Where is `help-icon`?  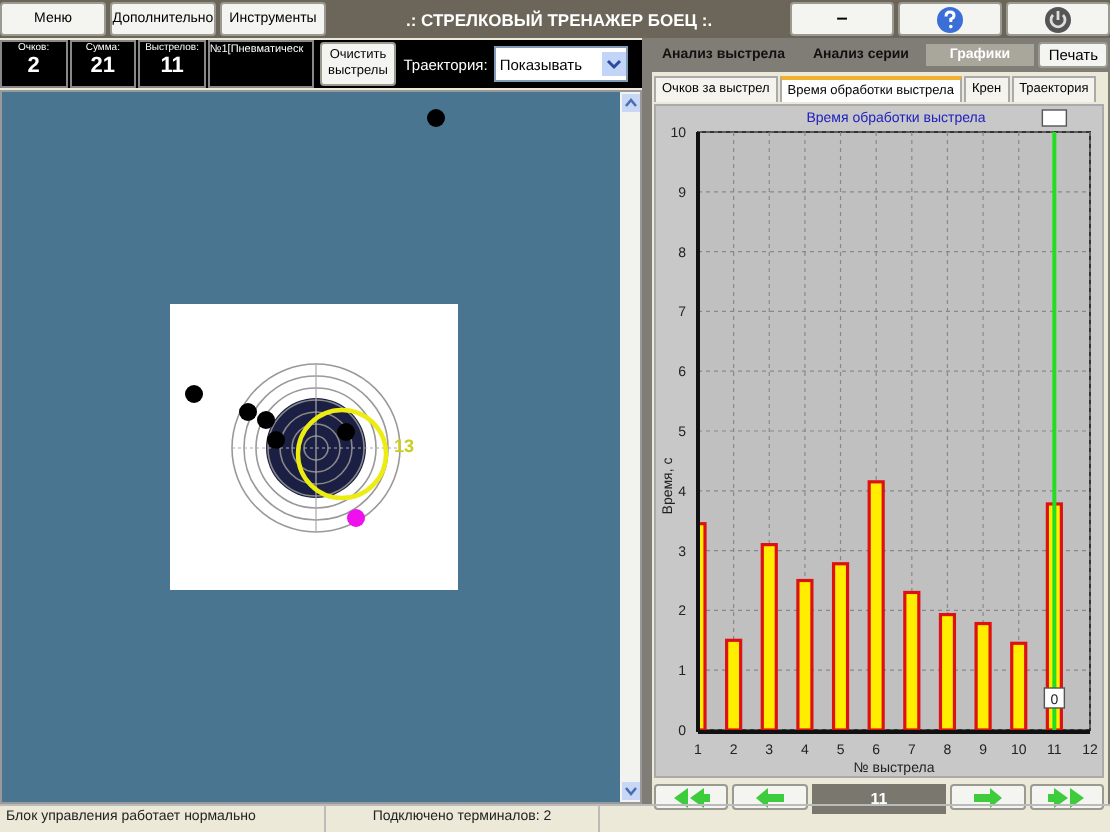
help-icon is located at coordinates (950, 19).